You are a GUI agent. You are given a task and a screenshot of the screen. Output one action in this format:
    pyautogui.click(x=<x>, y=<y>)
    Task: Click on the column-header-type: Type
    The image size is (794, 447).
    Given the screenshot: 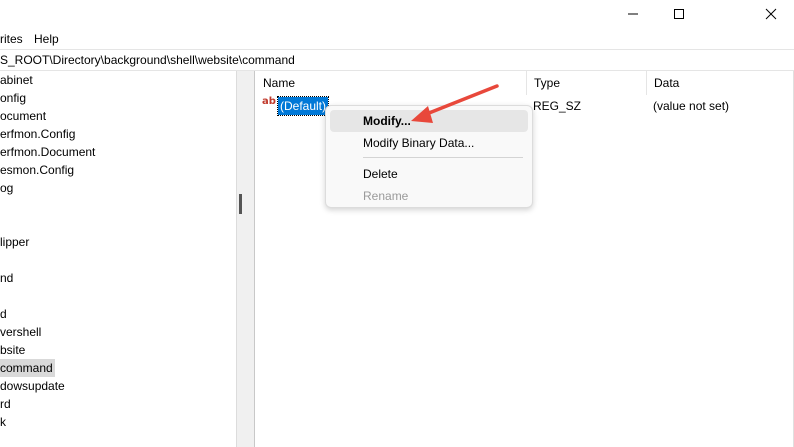 What is the action you would take?
    pyautogui.click(x=587, y=83)
    